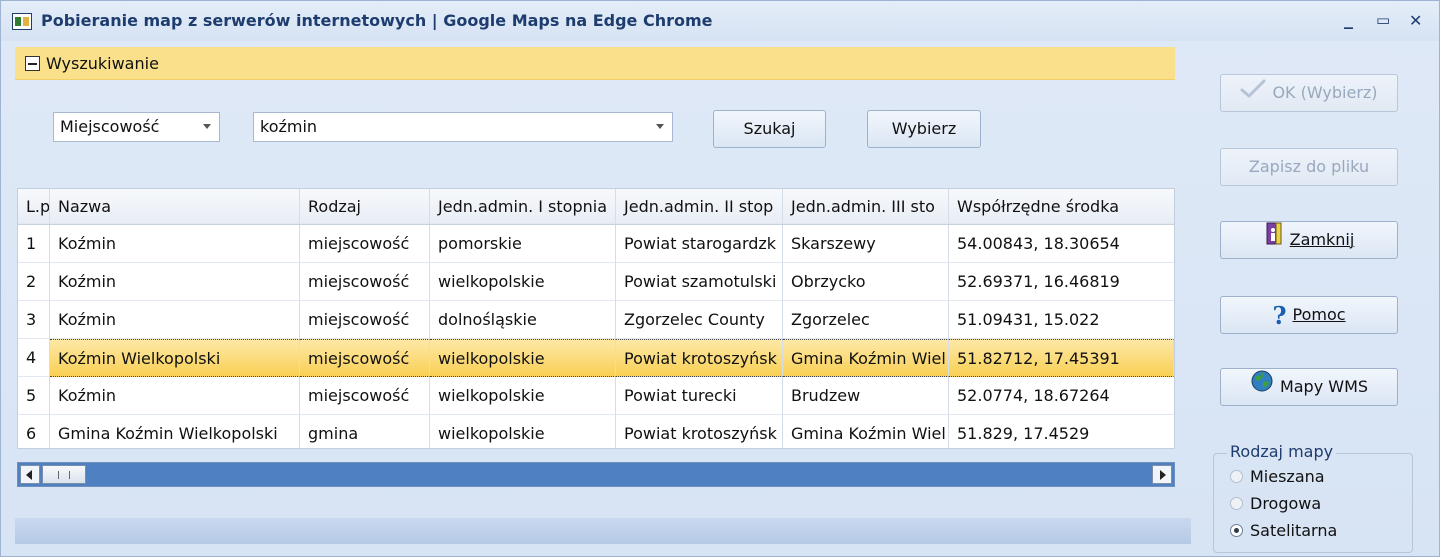 This screenshot has width=1440, height=557. I want to click on cell-admin3: Obrzycko, so click(866, 282).